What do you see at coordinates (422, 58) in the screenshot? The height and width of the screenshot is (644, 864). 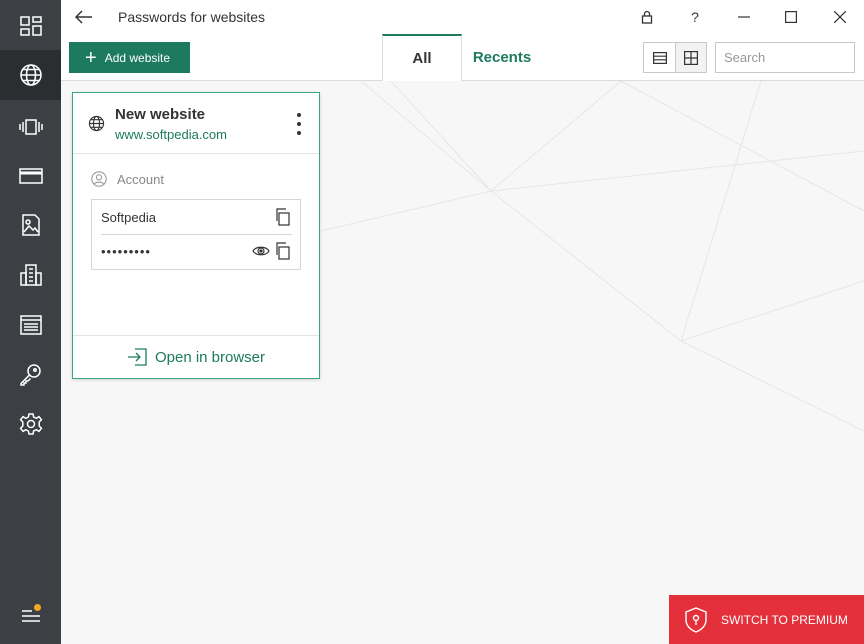 I see `tab-all: All` at bounding box center [422, 58].